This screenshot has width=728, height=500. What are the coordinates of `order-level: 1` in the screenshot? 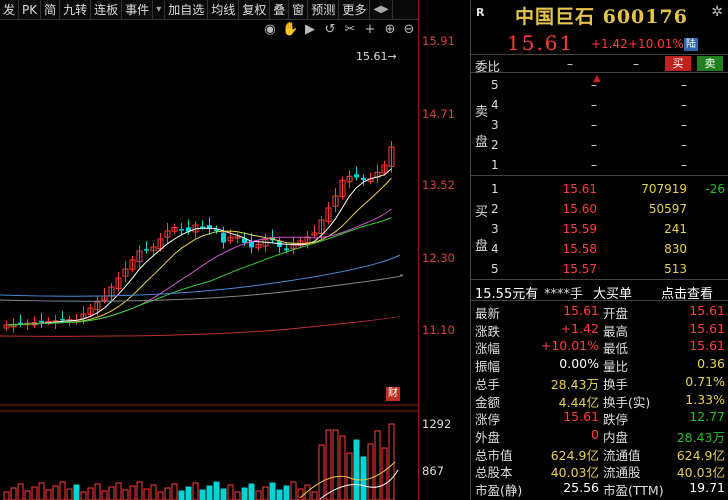 It's located at (495, 189).